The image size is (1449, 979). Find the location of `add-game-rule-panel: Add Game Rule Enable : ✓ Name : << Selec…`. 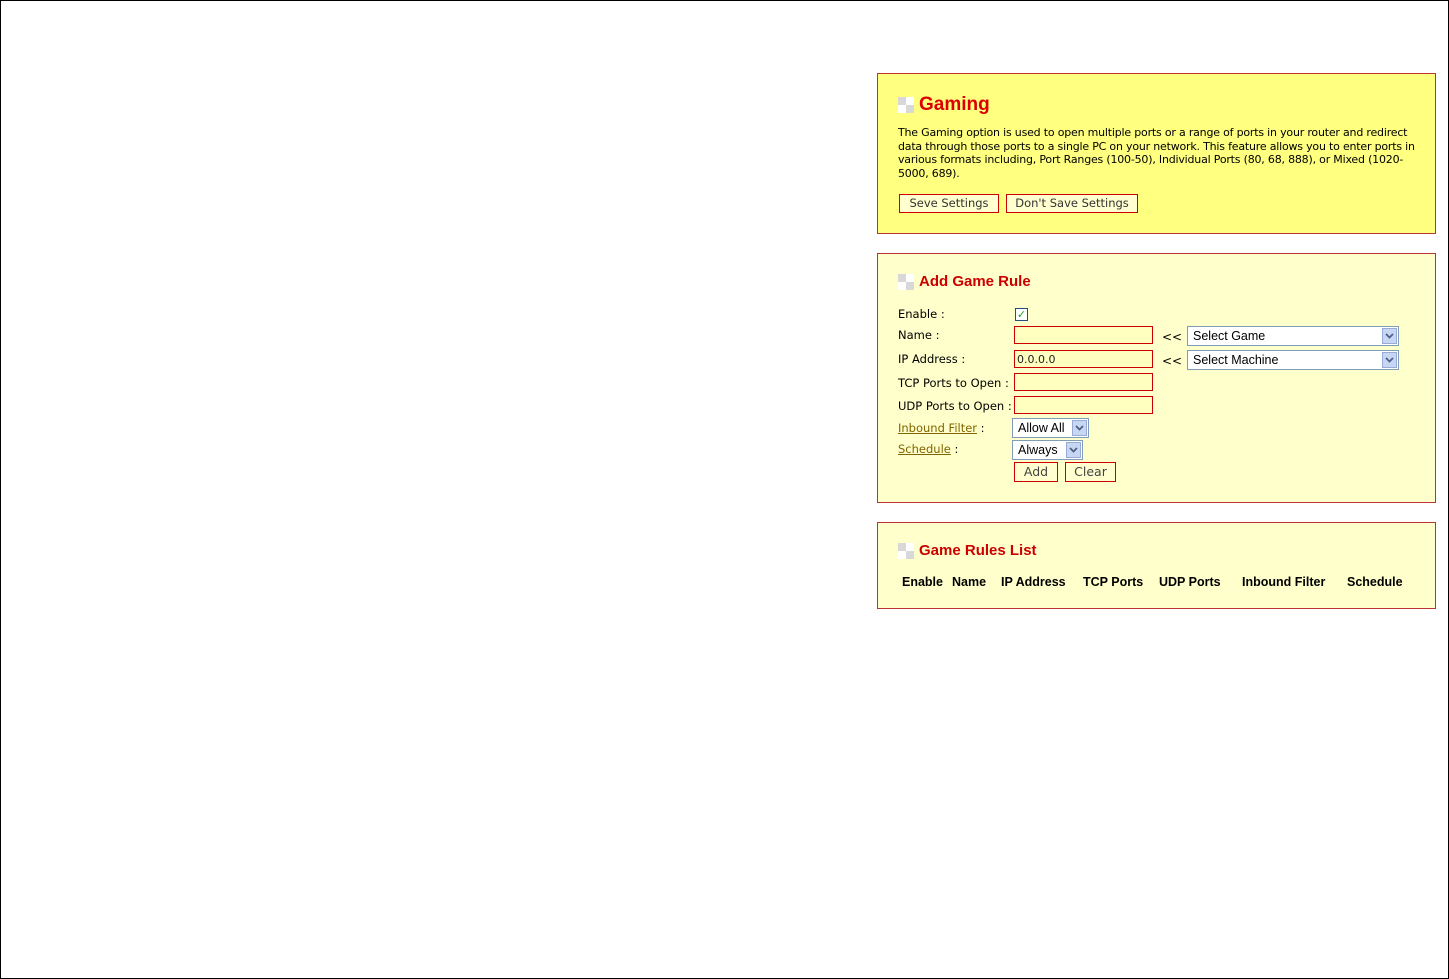

add-game-rule-panel: Add Game Rule Enable : ✓ Name : << Selec… is located at coordinates (1156, 378).